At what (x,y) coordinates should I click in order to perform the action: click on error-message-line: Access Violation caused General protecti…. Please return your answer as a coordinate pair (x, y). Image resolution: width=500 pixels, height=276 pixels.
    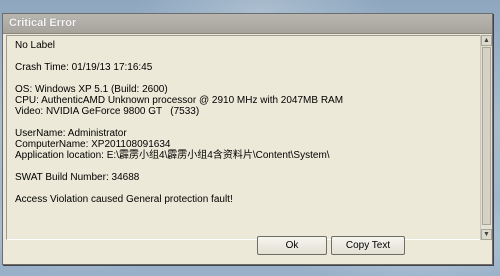
    Looking at the image, I should click on (124, 199).